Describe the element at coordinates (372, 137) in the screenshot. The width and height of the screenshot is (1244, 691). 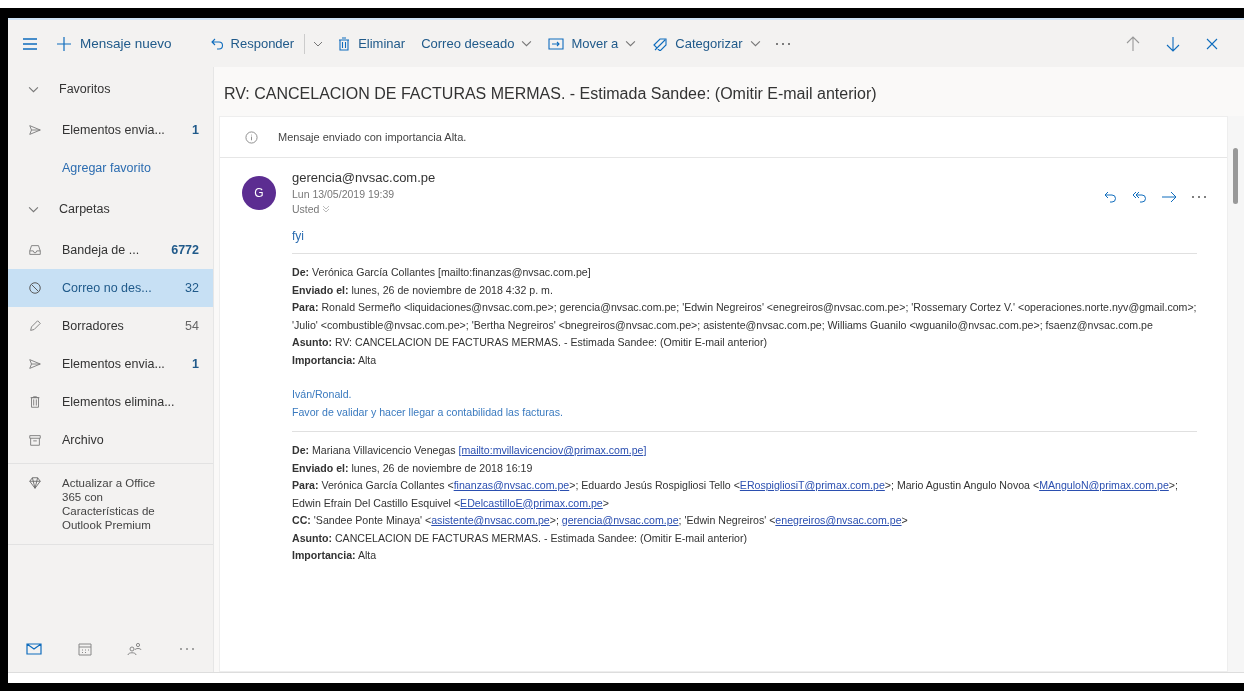
I see `importance-notice: Mensaje enviado con importancia Alta.` at that location.